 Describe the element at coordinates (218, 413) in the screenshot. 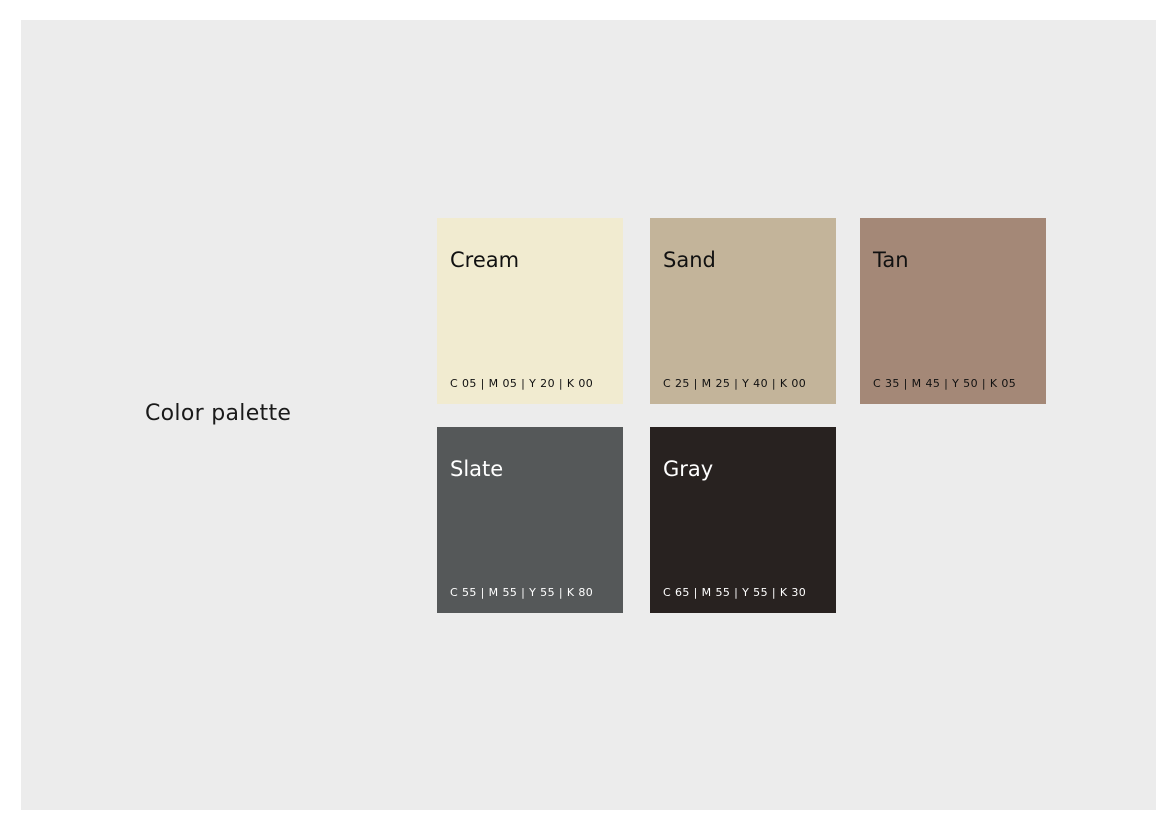

I see `page-title: Color palette` at that location.